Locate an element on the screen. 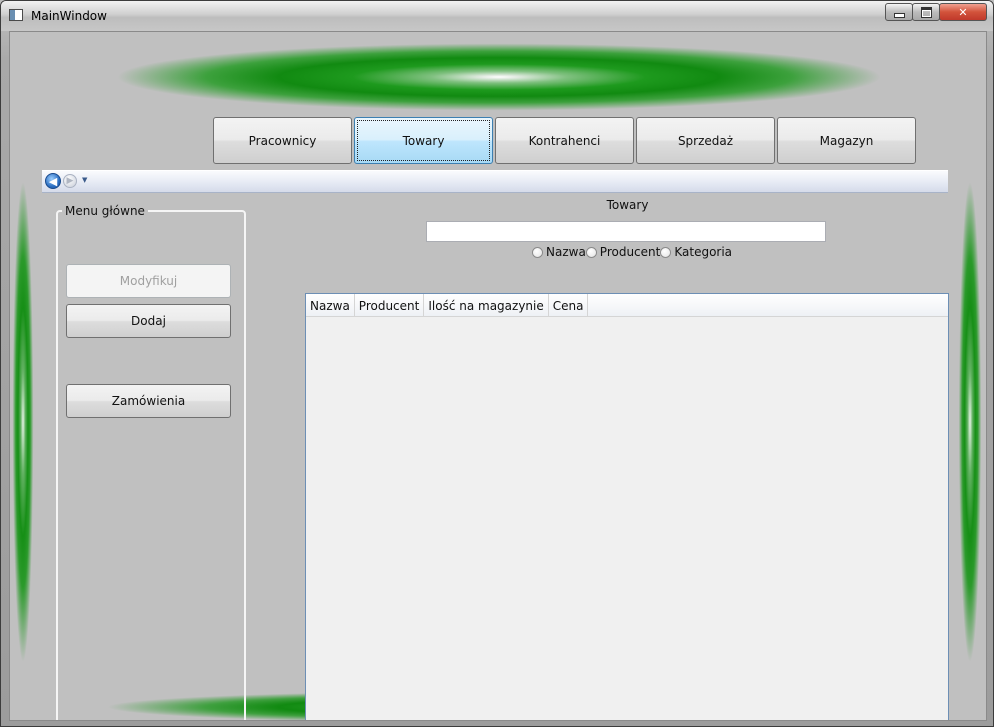 The width and height of the screenshot is (994, 727). add-button: Dodaj is located at coordinates (148, 321).